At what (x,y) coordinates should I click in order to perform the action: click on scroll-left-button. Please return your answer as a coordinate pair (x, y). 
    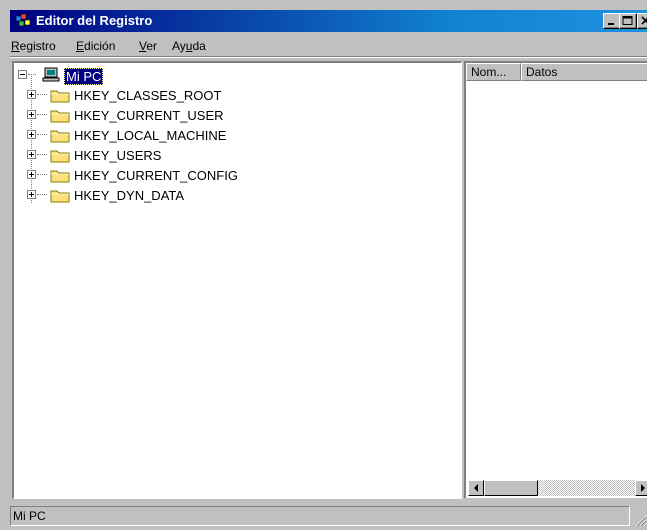
    Looking at the image, I should click on (476, 488).